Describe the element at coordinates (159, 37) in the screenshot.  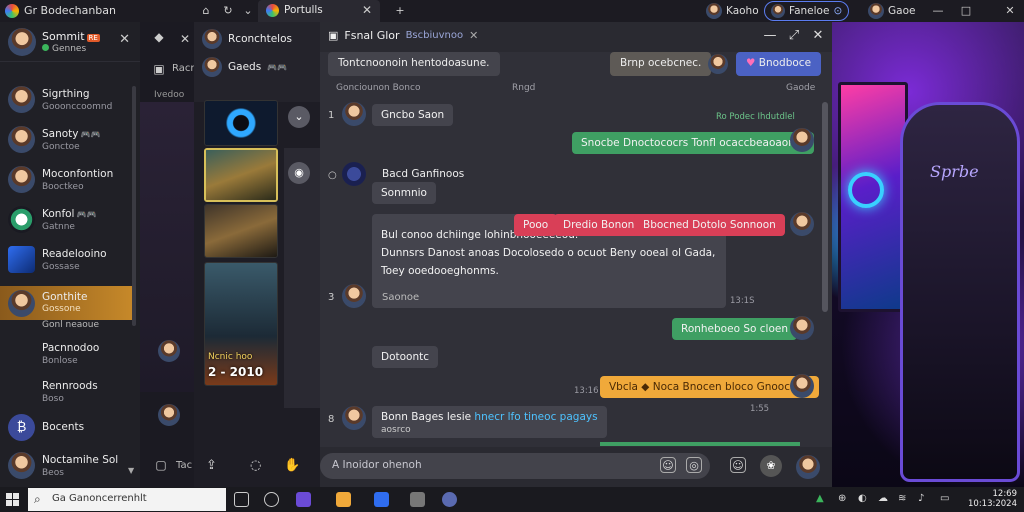
I see `puzzle-icon: ◆` at that location.